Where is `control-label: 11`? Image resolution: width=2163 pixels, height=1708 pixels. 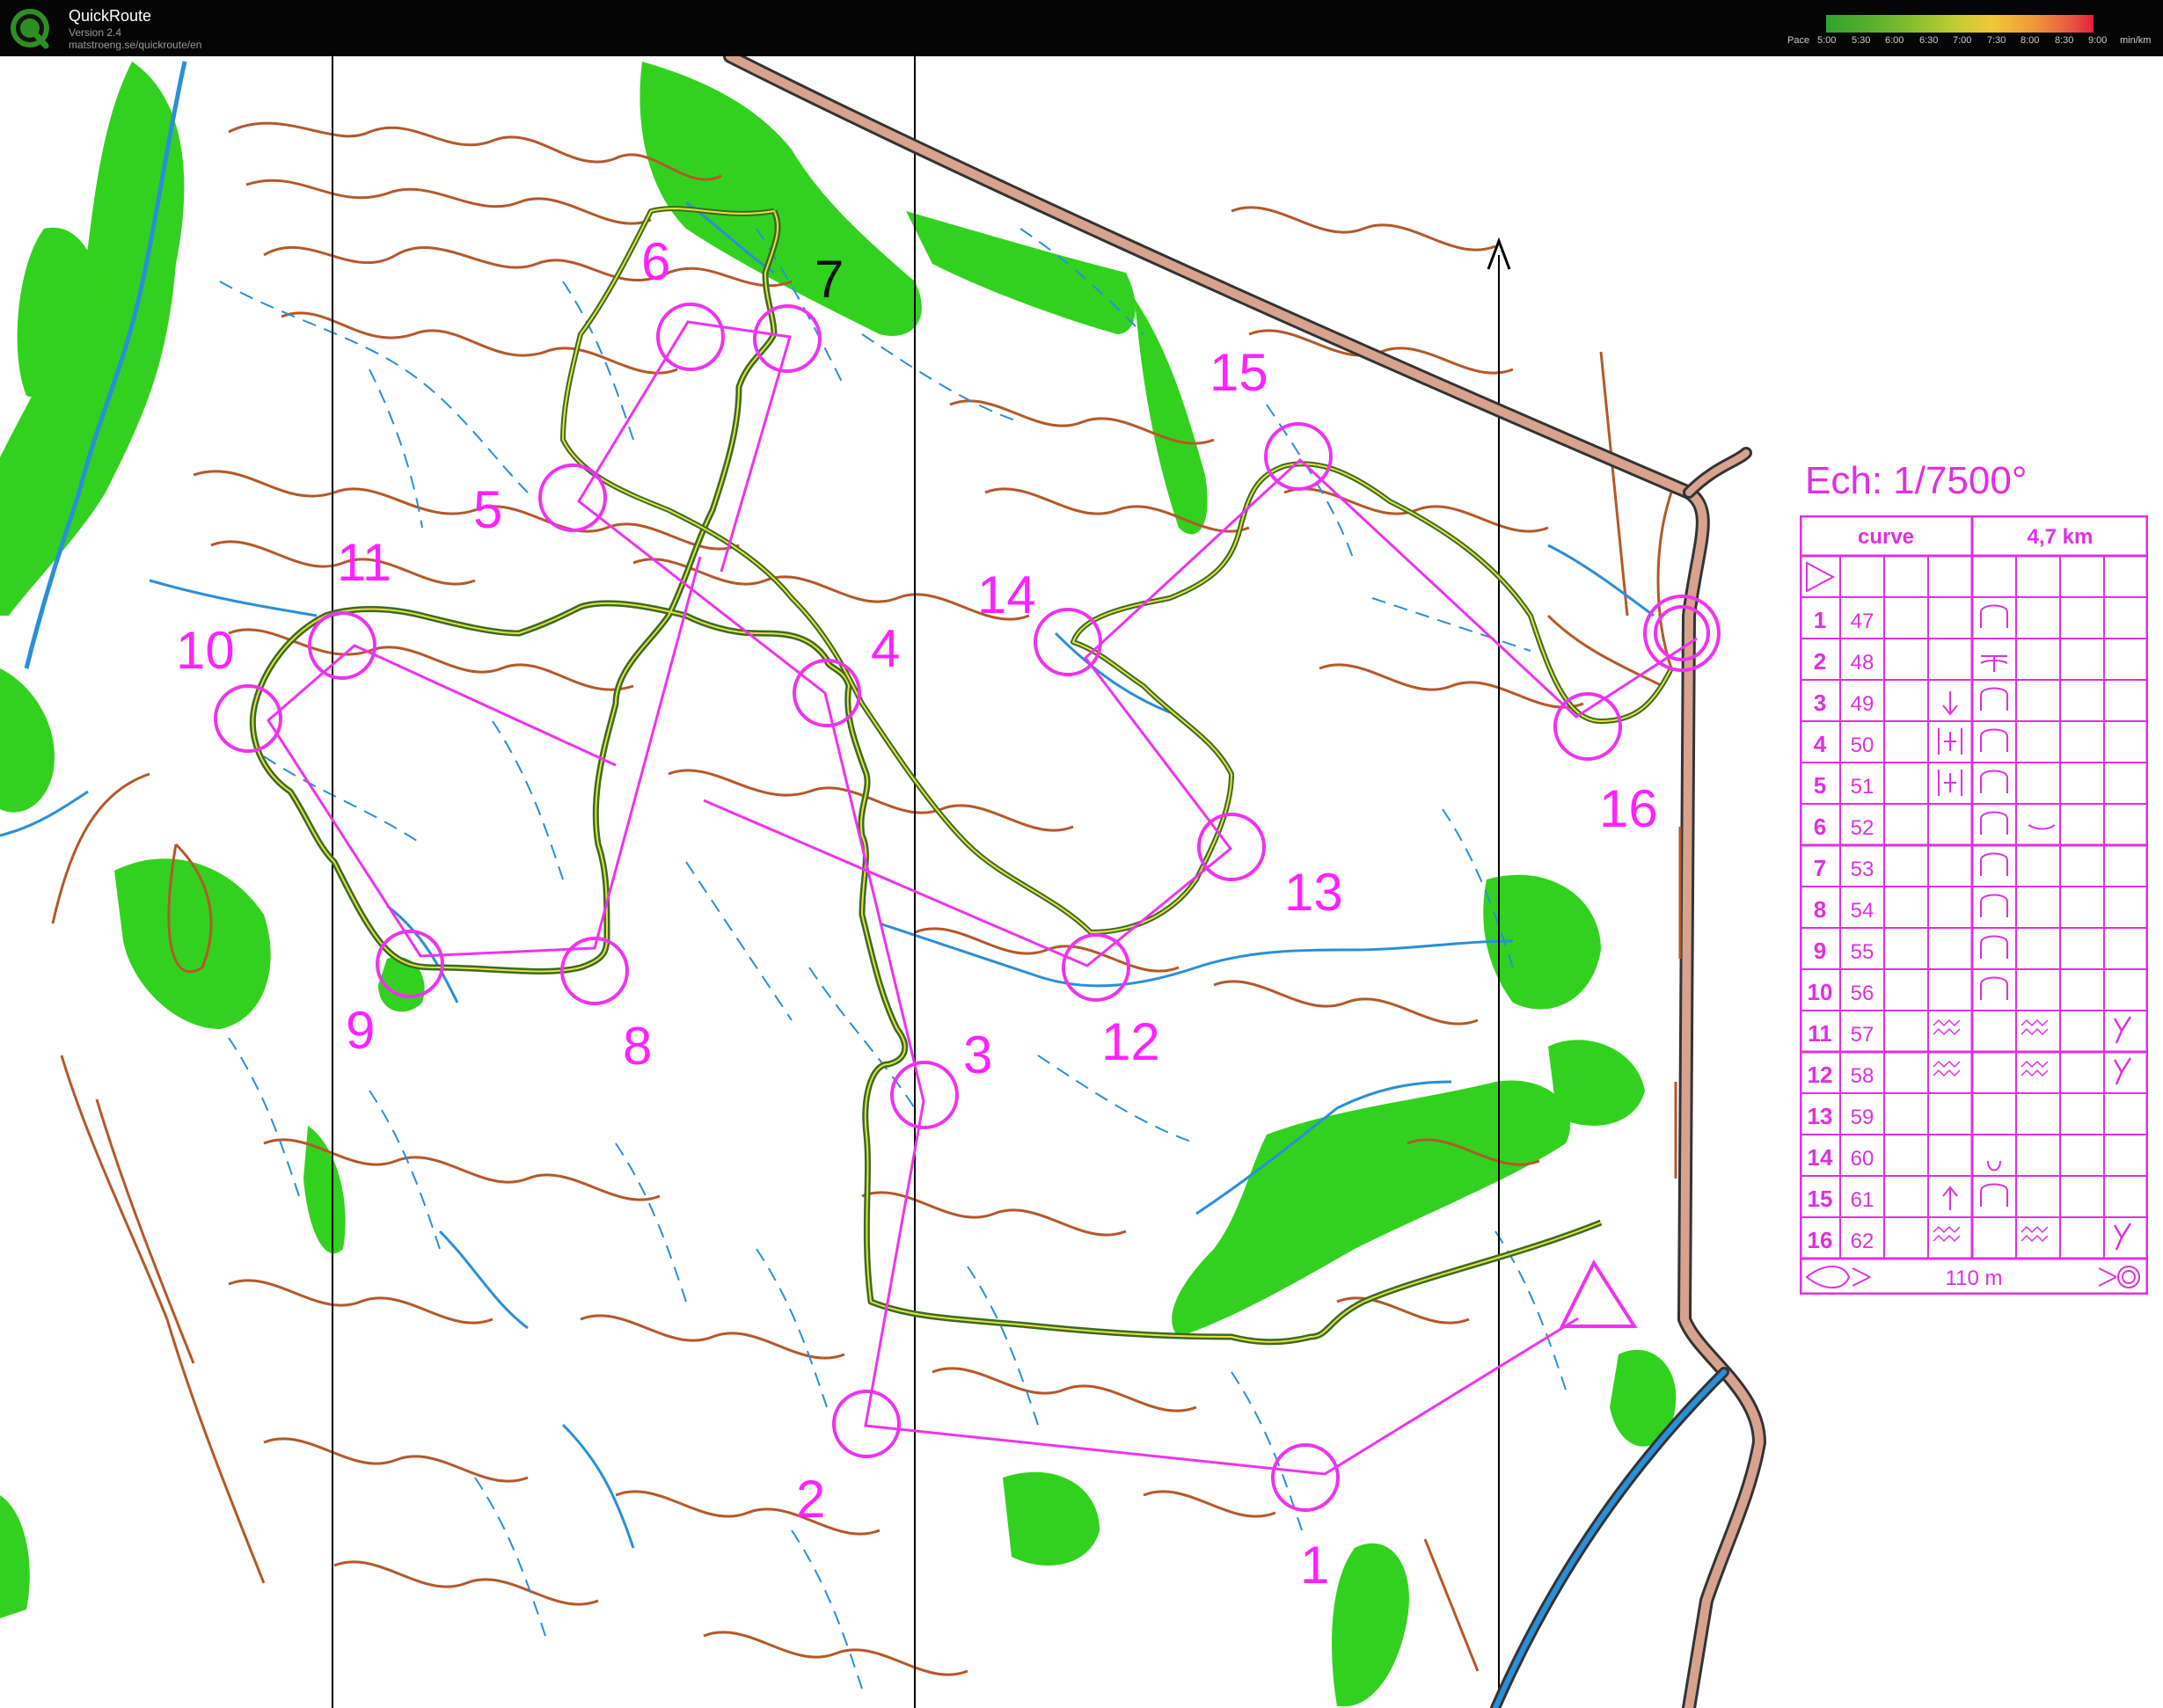
control-label: 11 is located at coordinates (364, 562).